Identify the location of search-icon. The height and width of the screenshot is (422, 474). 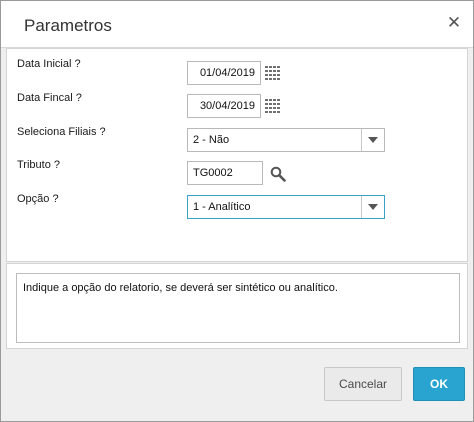
(278, 174).